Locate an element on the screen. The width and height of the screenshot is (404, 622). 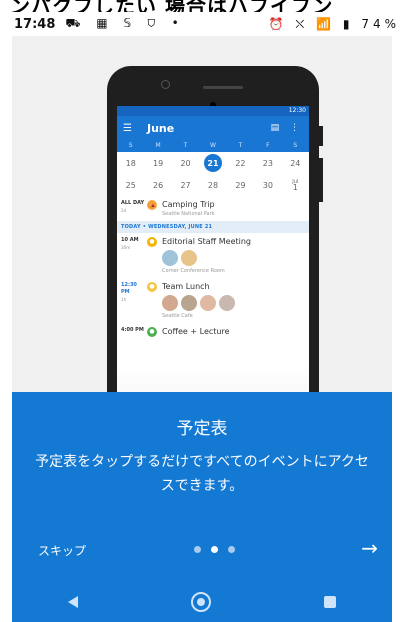
mock-calendar-header: ☰ June ▤ ⋮ is located at coordinates (213, 128).